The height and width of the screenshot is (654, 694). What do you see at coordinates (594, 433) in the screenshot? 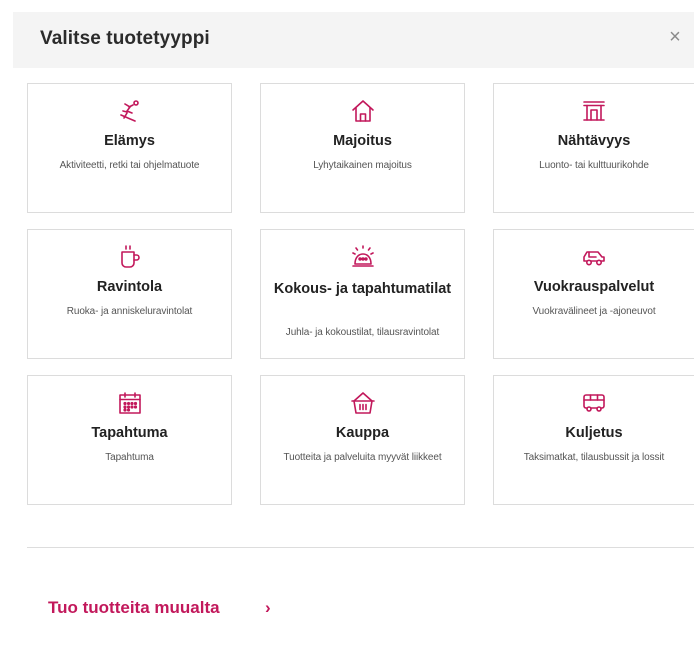
I see `card-name: Kuljetus` at bounding box center [594, 433].